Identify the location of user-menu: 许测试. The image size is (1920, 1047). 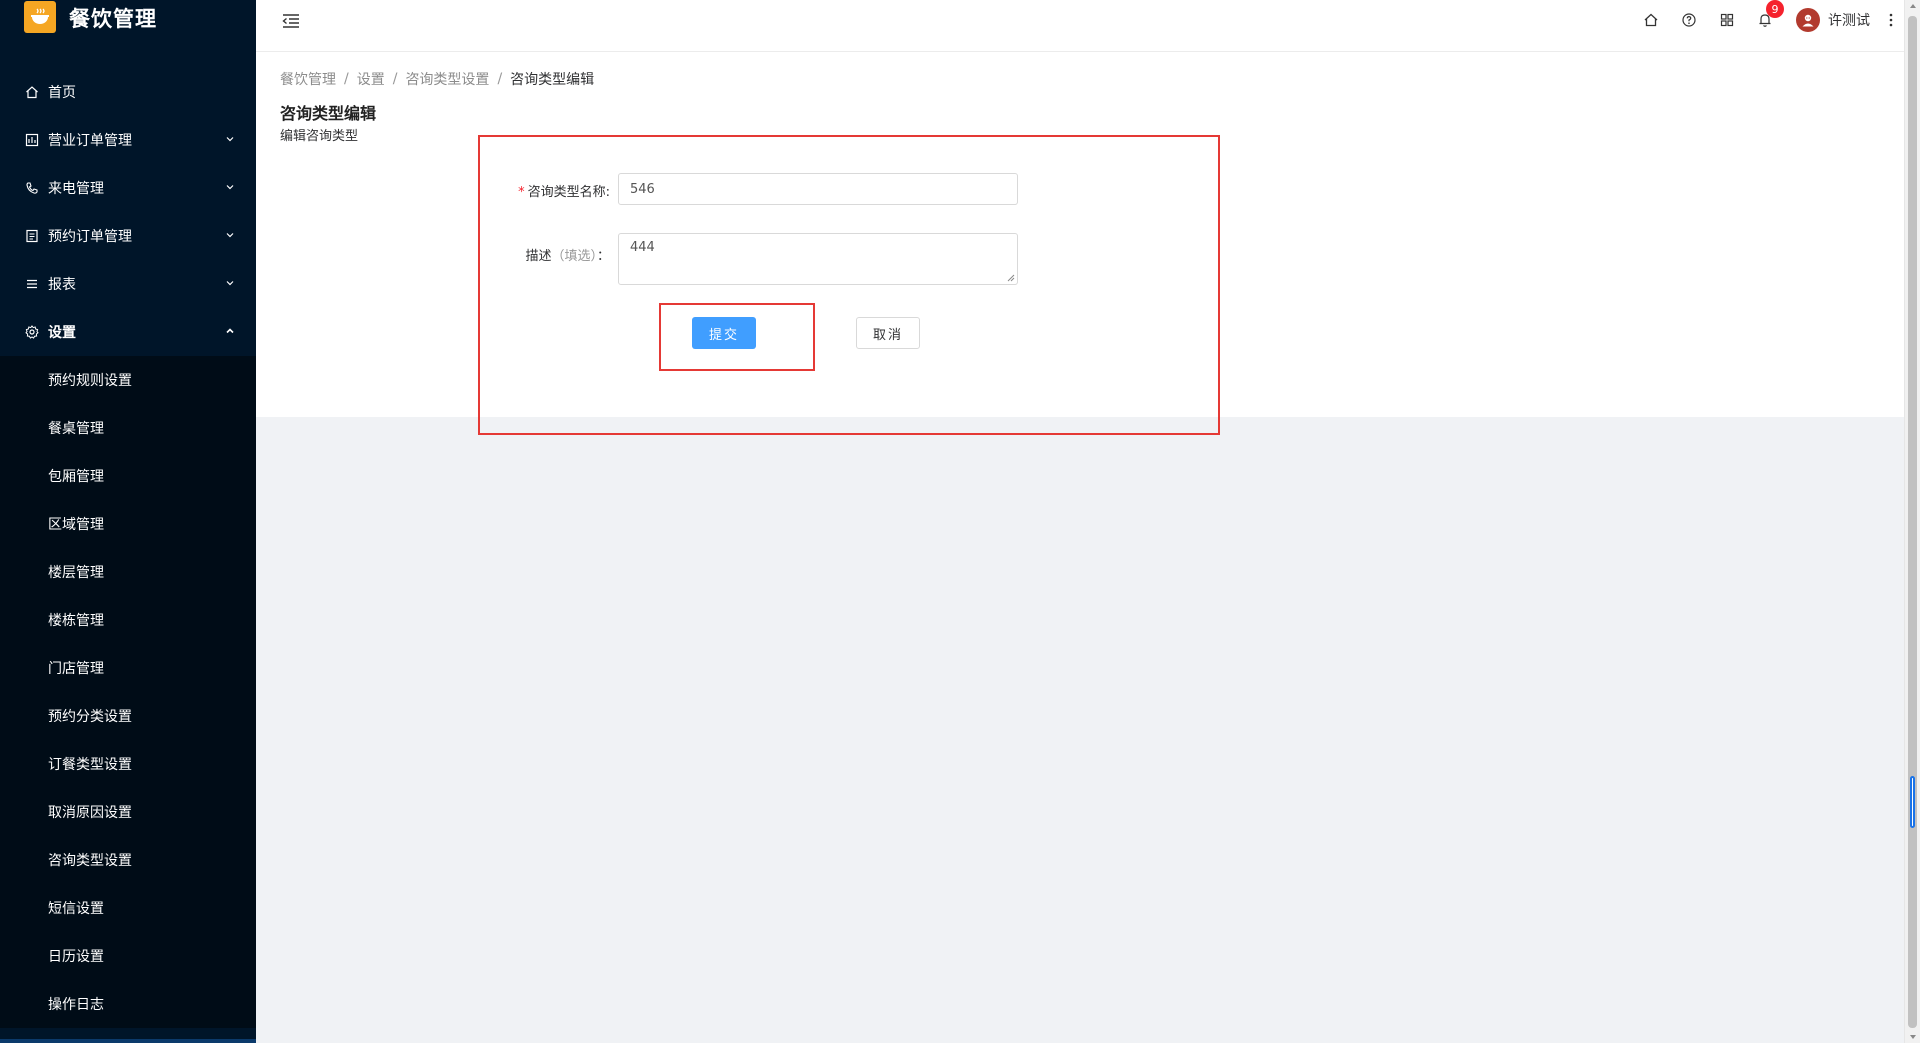
(1833, 20).